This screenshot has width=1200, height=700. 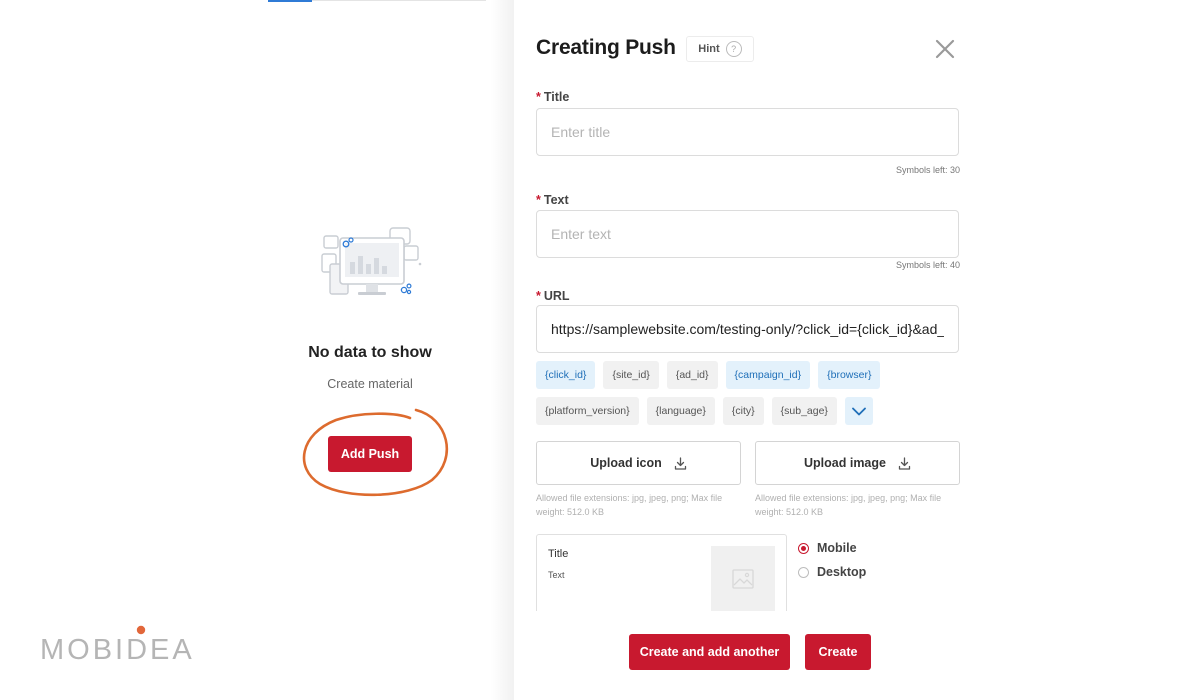 What do you see at coordinates (680, 411) in the screenshot?
I see `tag-language: {language}` at bounding box center [680, 411].